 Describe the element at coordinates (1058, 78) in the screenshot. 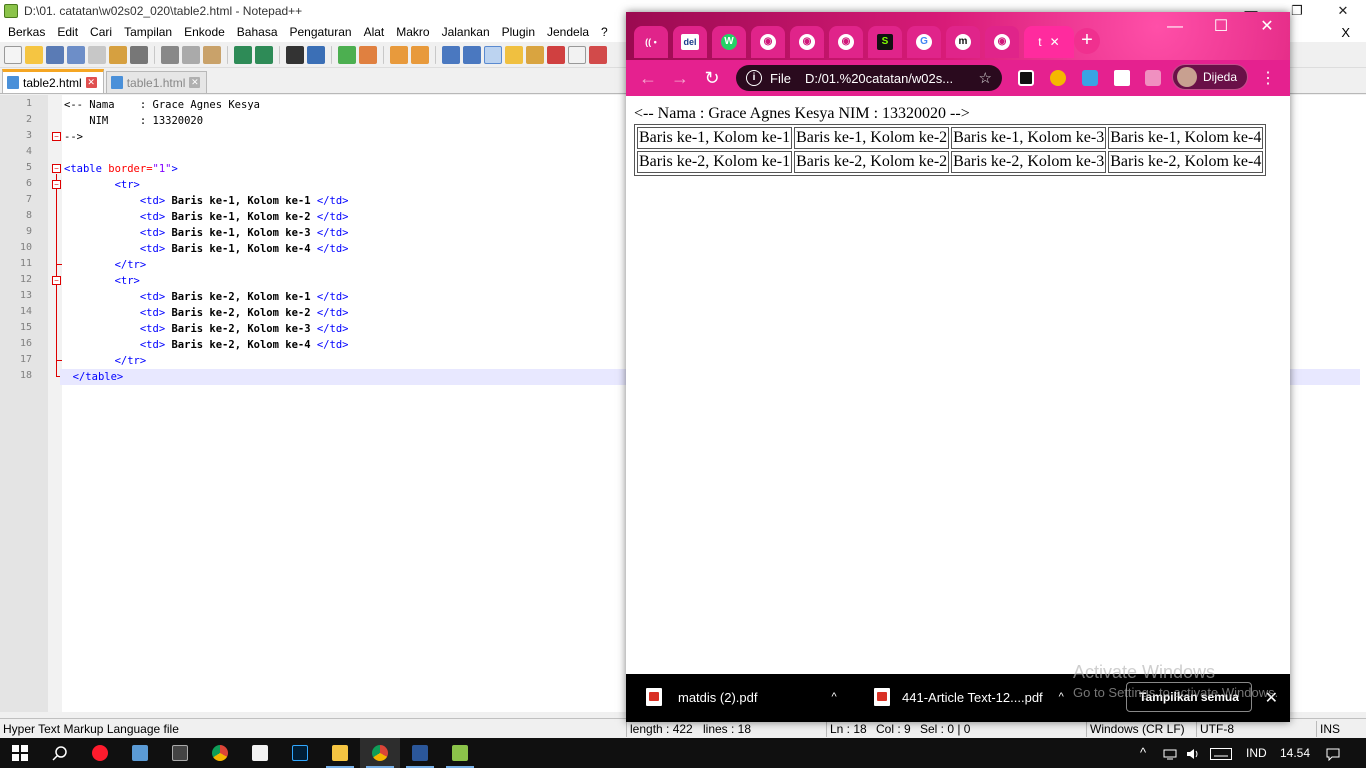

I see `color-extension-icon` at that location.